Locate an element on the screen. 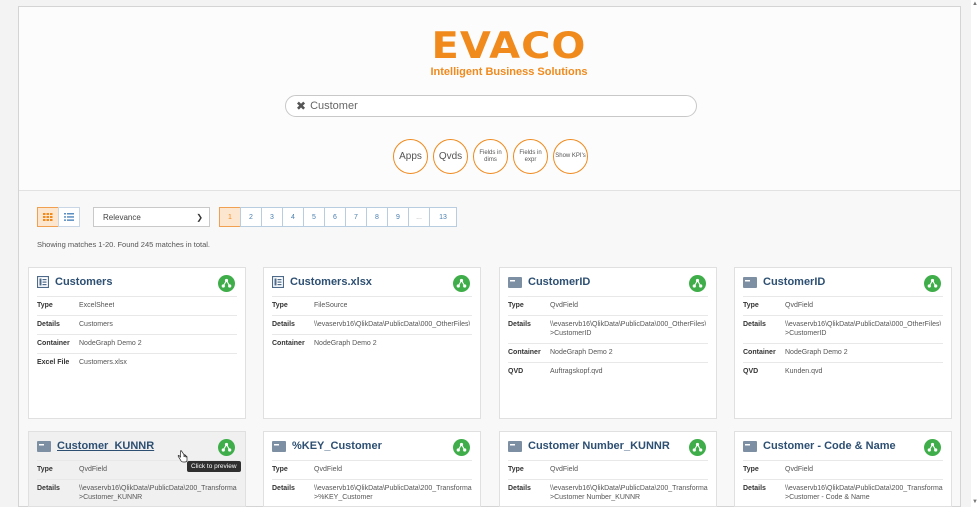 This screenshot has height=507, width=979. page-button: 3 is located at coordinates (272, 217).